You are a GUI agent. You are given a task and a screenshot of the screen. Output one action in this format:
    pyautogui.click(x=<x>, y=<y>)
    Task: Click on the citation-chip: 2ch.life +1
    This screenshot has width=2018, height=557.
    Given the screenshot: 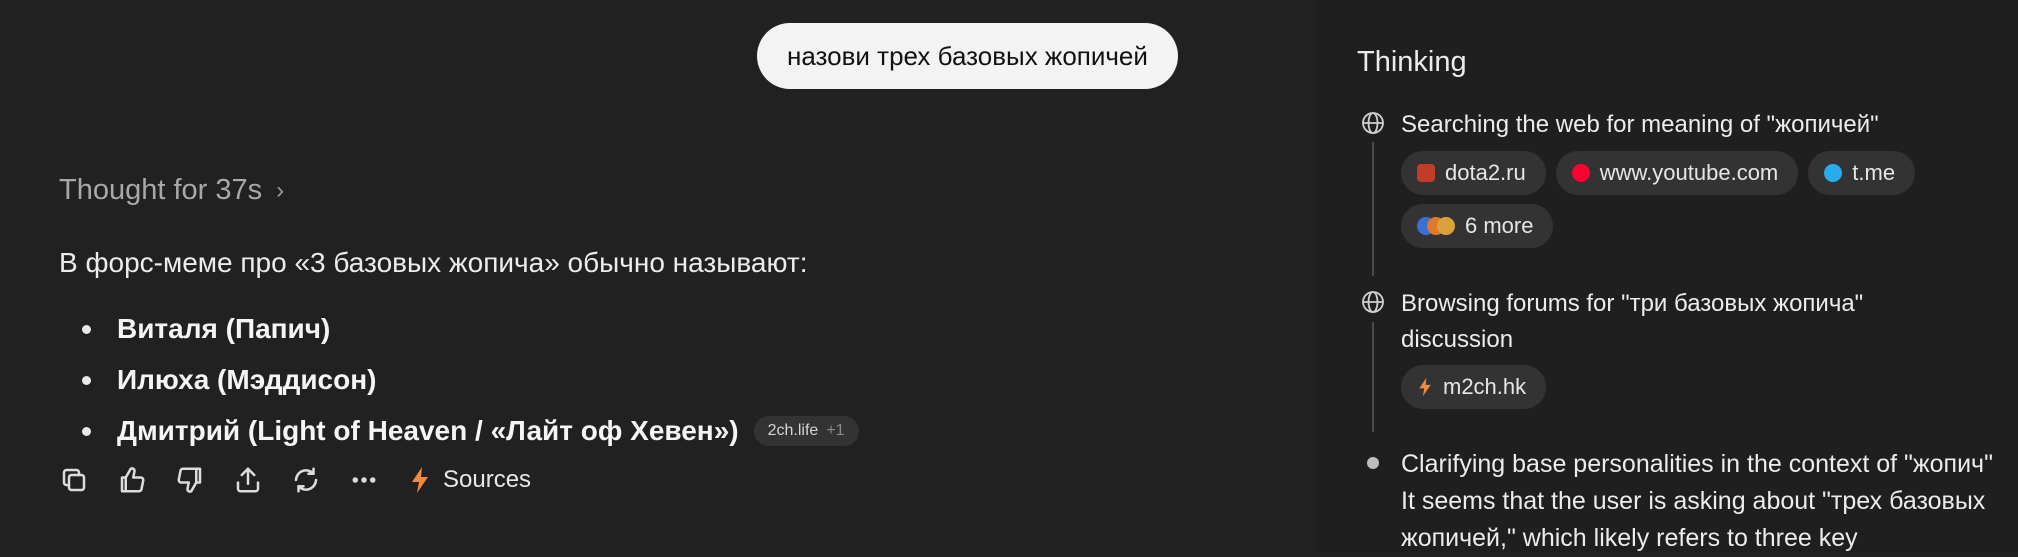 What is the action you would take?
    pyautogui.click(x=806, y=430)
    